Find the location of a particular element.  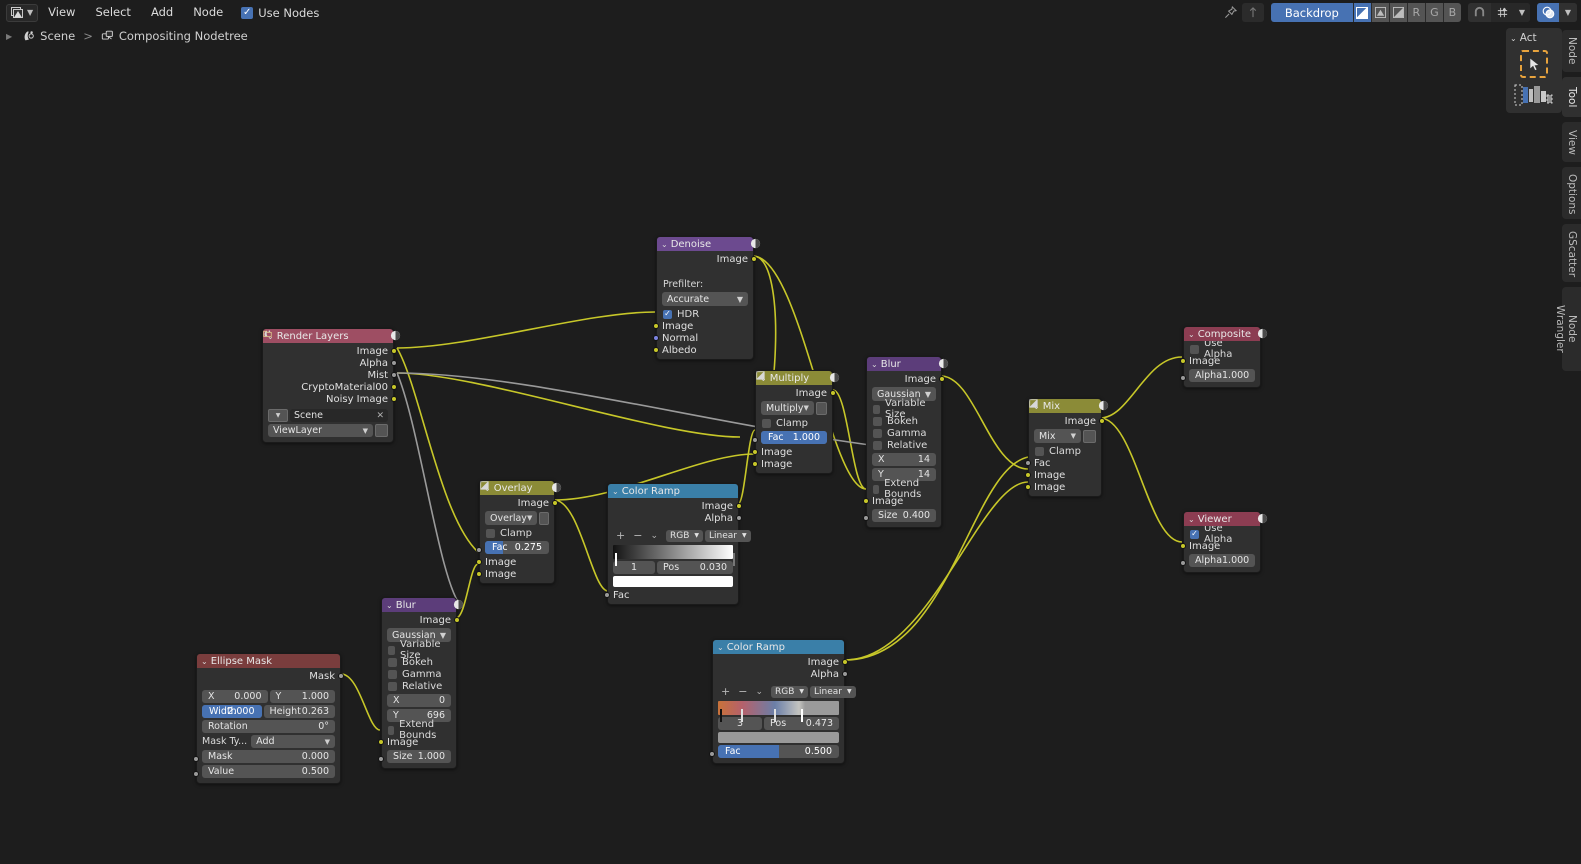

node-header: ⌄ Color Ramp is located at coordinates (778, 647).